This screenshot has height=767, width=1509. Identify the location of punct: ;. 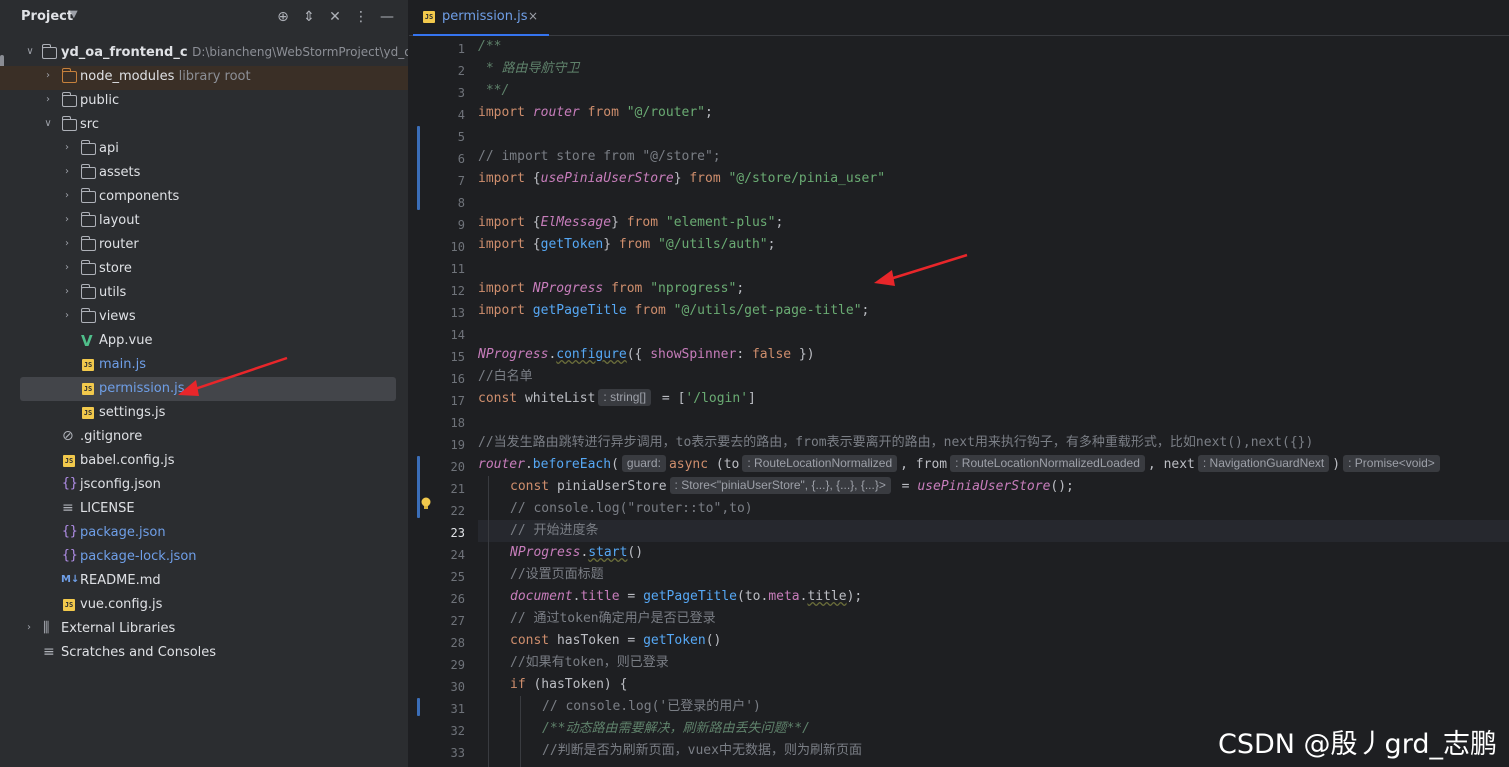
(771, 244).